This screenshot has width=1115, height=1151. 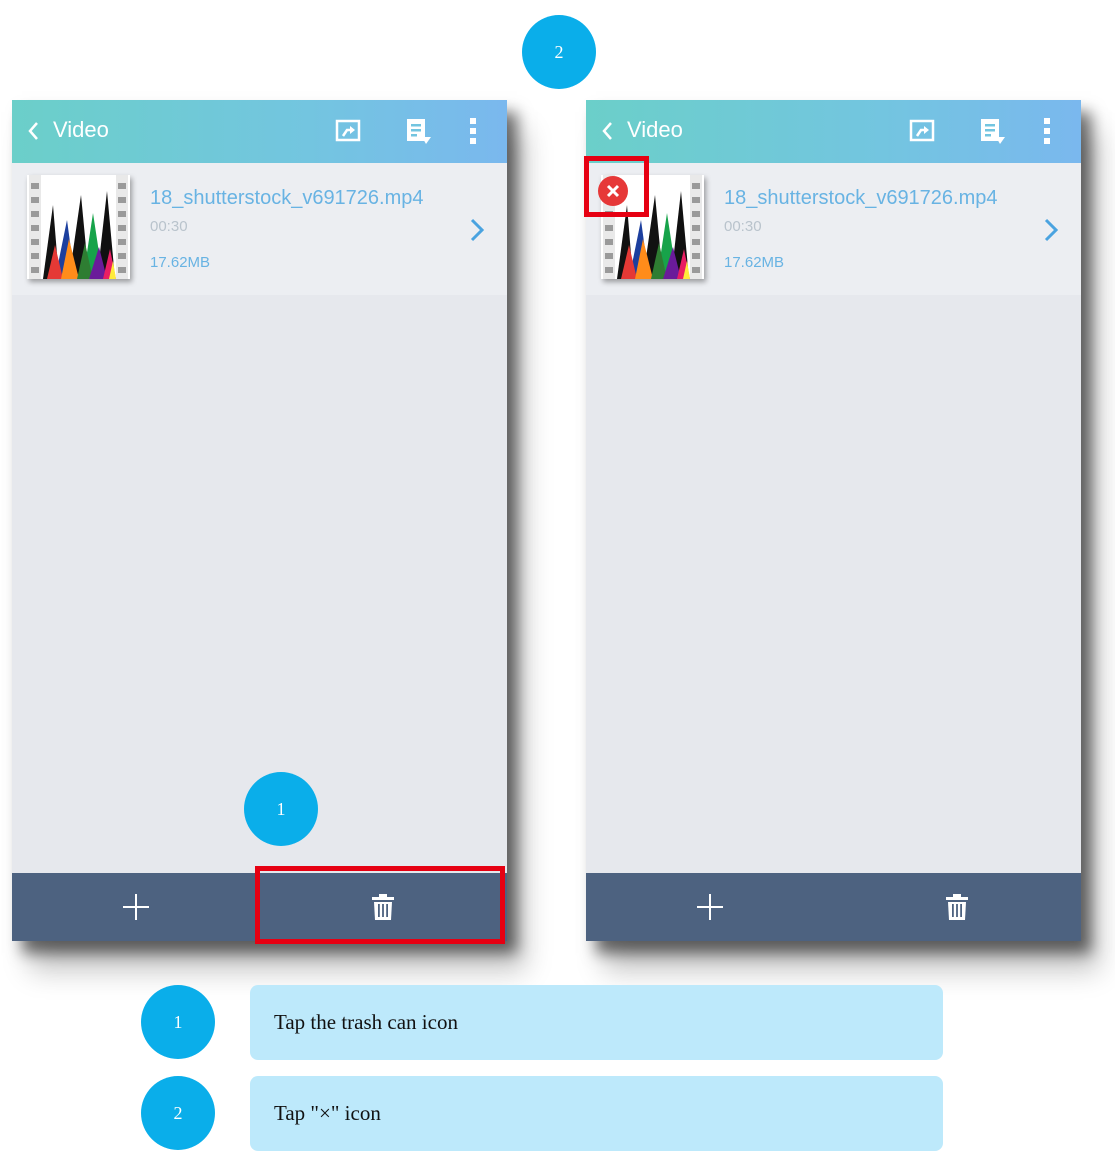 What do you see at coordinates (327, 1113) in the screenshot?
I see `instruction-text-2: Tap "×" icon` at bounding box center [327, 1113].